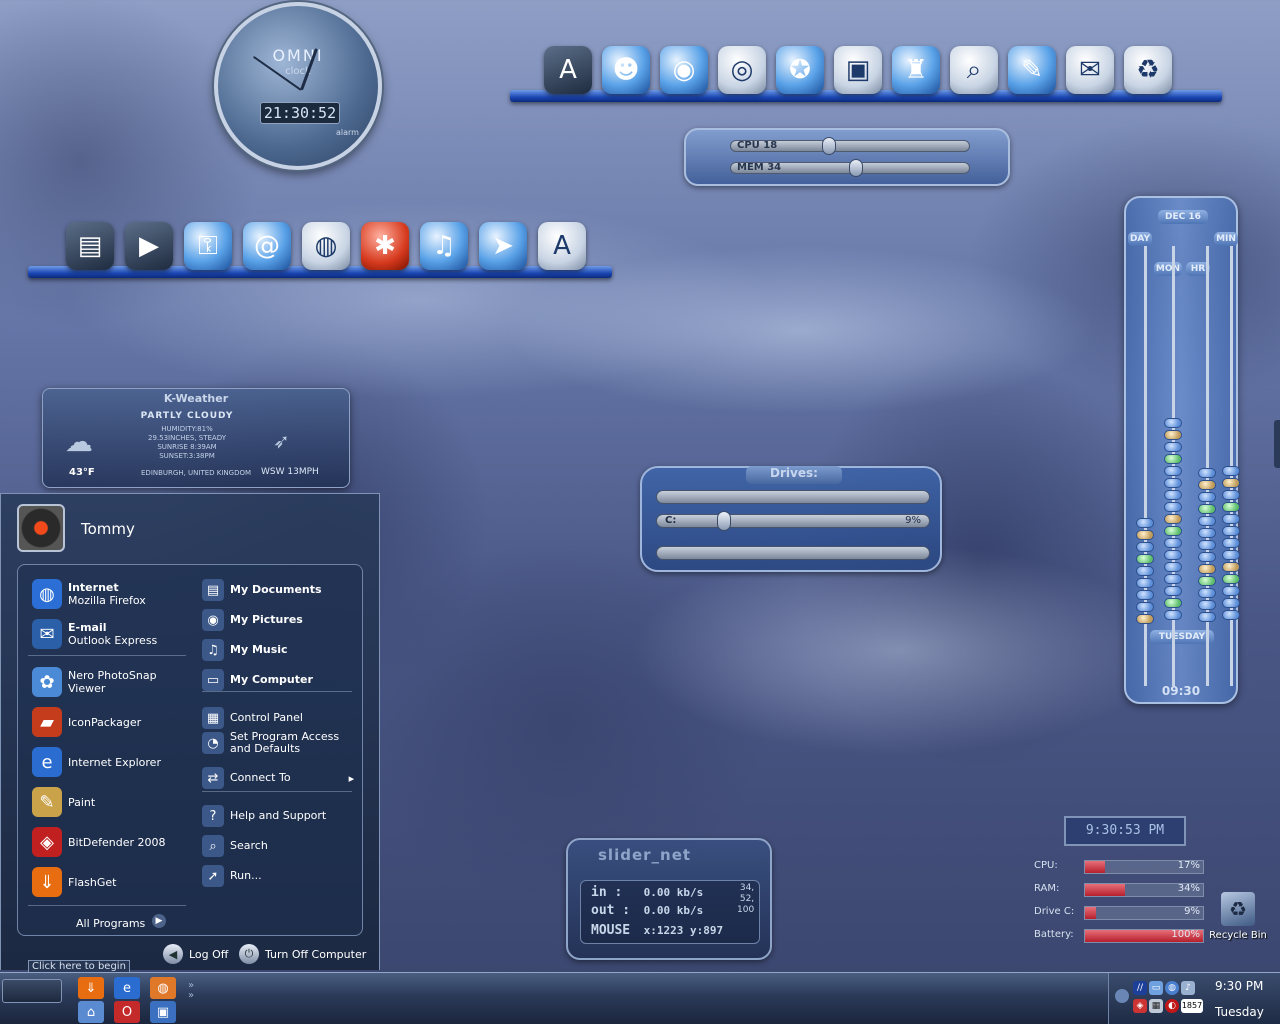  What do you see at coordinates (855, 168) in the screenshot?
I see `mem-knob` at bounding box center [855, 168].